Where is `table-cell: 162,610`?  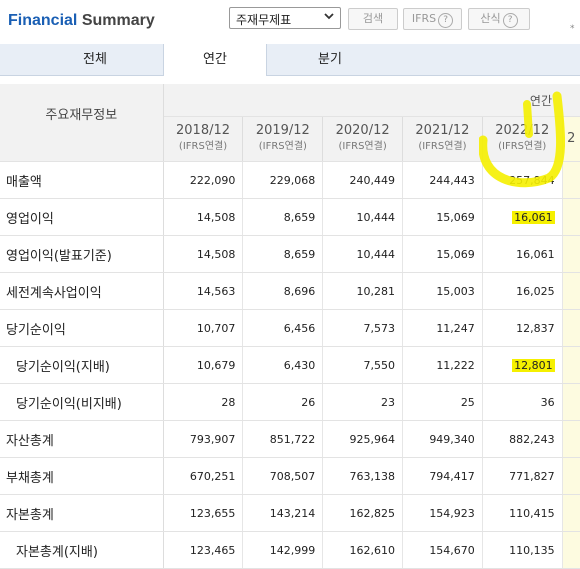
table-cell: 162,610 is located at coordinates (363, 550).